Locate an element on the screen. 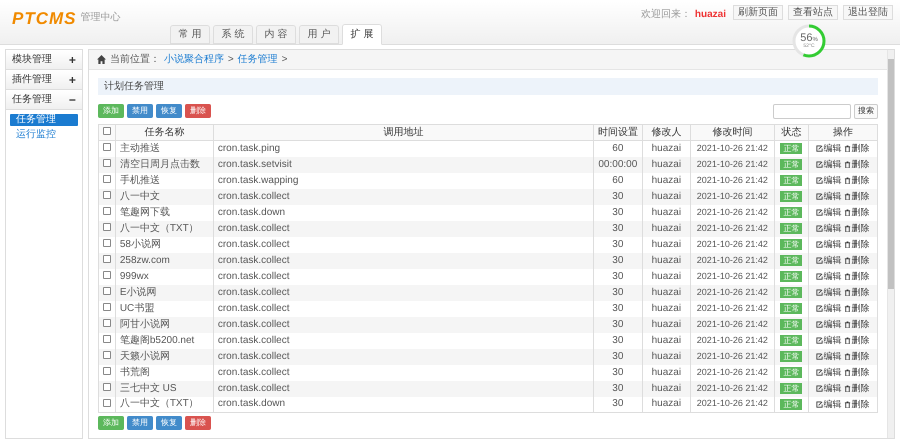 This screenshot has width=900, height=439. table-cell: 书荒阁 is located at coordinates (135, 372).